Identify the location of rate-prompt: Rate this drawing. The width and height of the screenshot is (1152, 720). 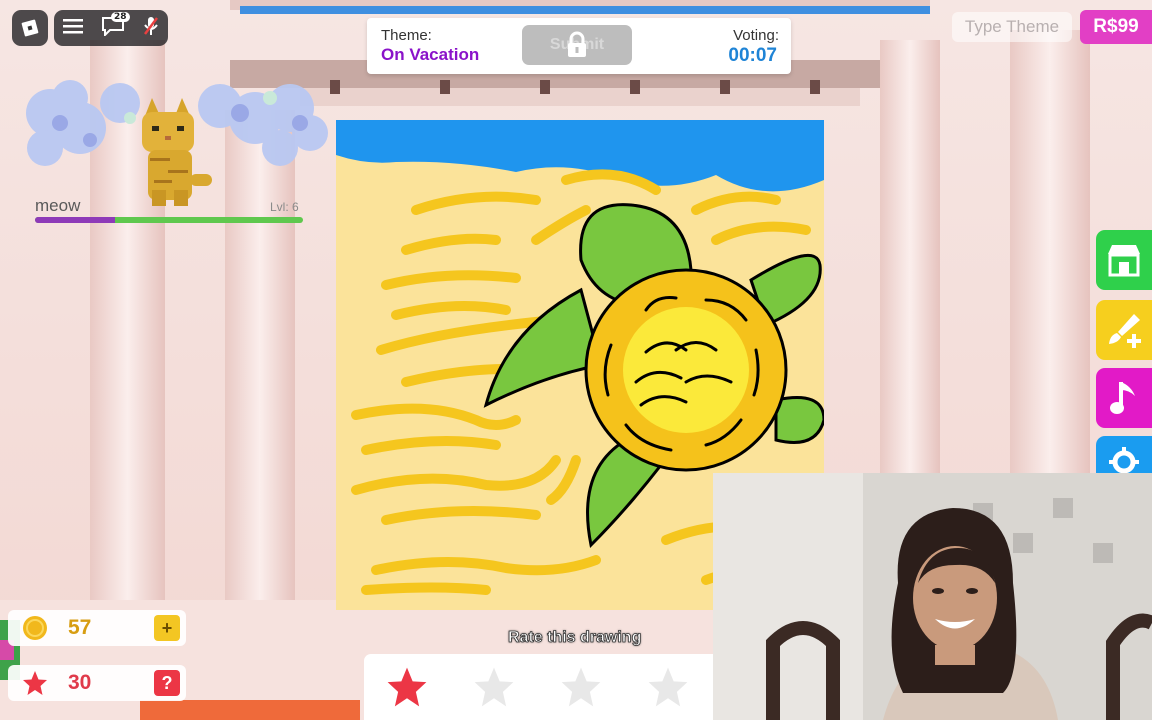
(575, 638).